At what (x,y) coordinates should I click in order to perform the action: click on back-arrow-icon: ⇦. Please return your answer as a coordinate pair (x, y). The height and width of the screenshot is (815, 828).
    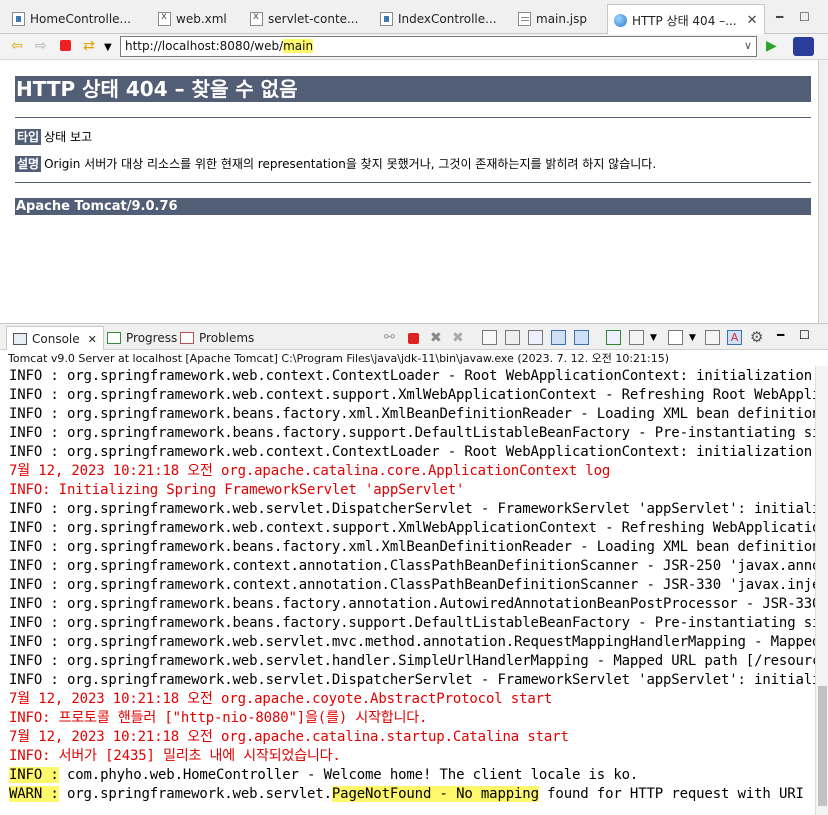
    Looking at the image, I should click on (17, 46).